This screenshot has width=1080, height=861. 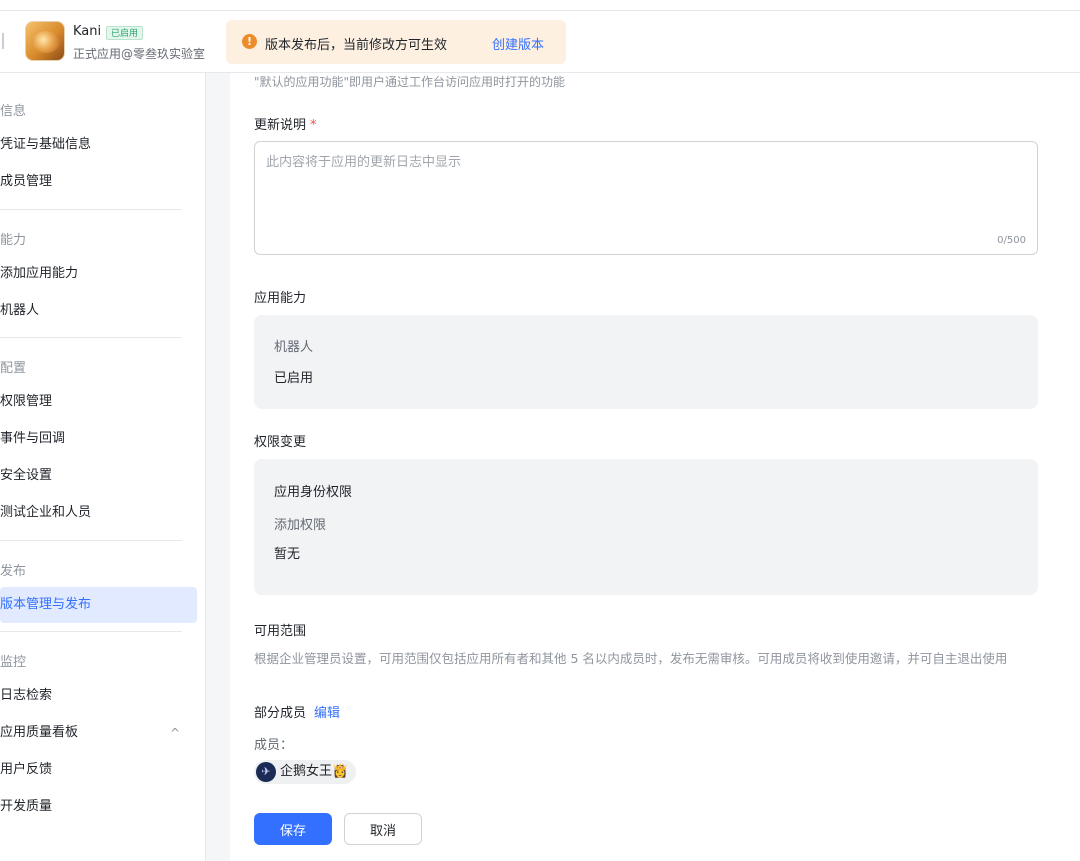 I want to click on sidebar-item-quality-board: 应用质量看板 ^, so click(x=98, y=733).